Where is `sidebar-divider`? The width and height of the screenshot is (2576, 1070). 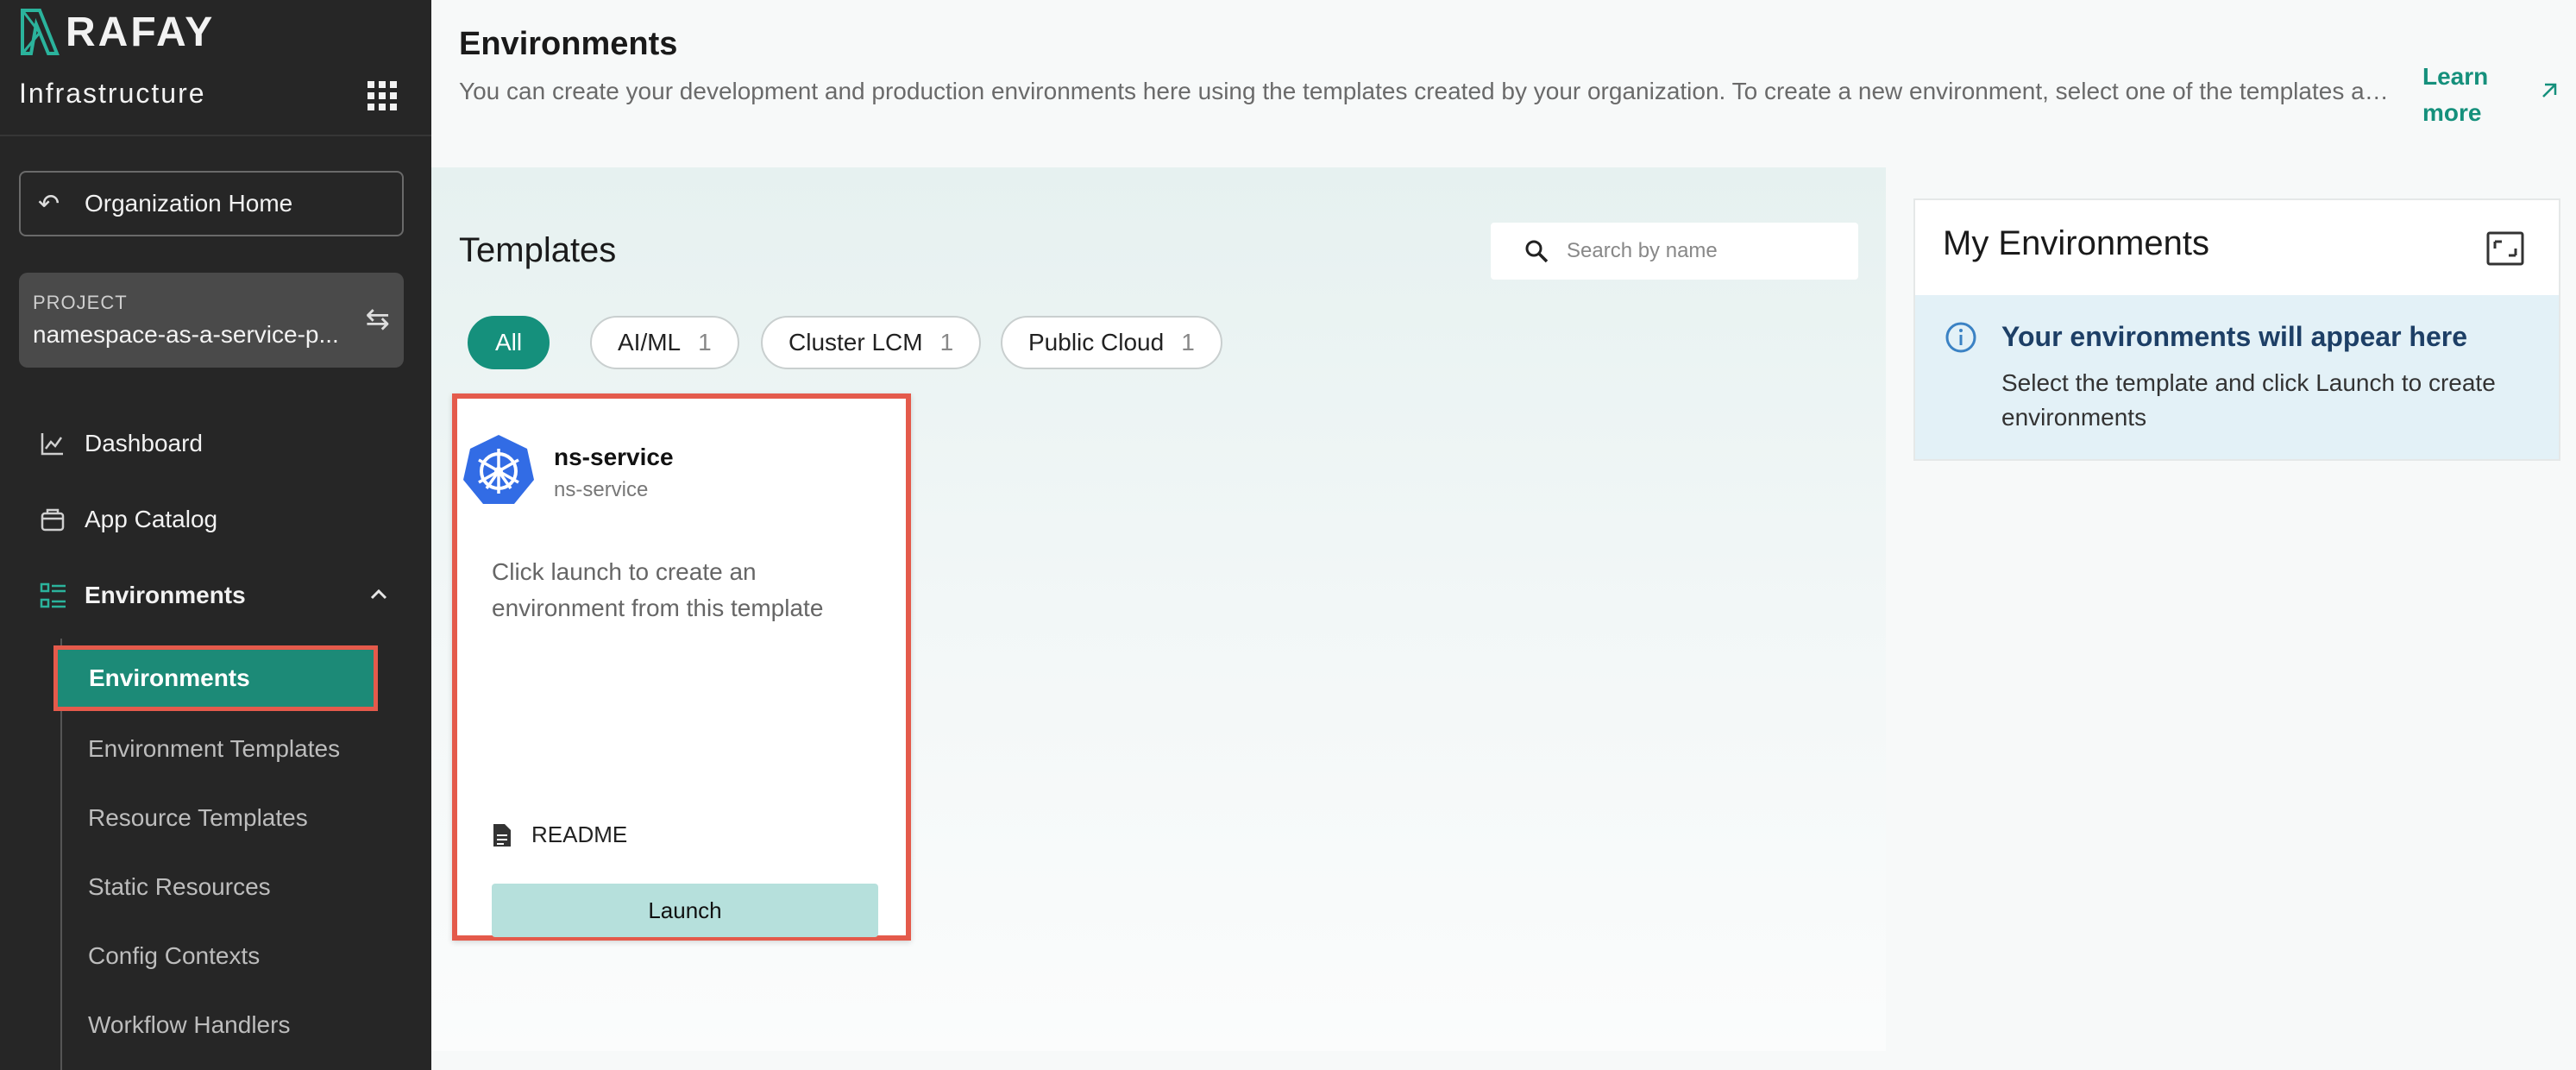 sidebar-divider is located at coordinates (215, 135).